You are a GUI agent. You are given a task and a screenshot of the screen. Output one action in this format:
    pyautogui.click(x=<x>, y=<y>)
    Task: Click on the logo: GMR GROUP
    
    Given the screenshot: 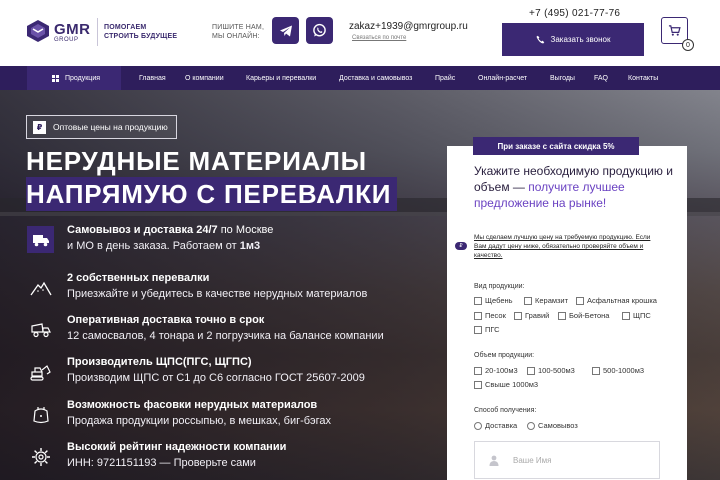 What is the action you would take?
    pyautogui.click(x=60, y=32)
    